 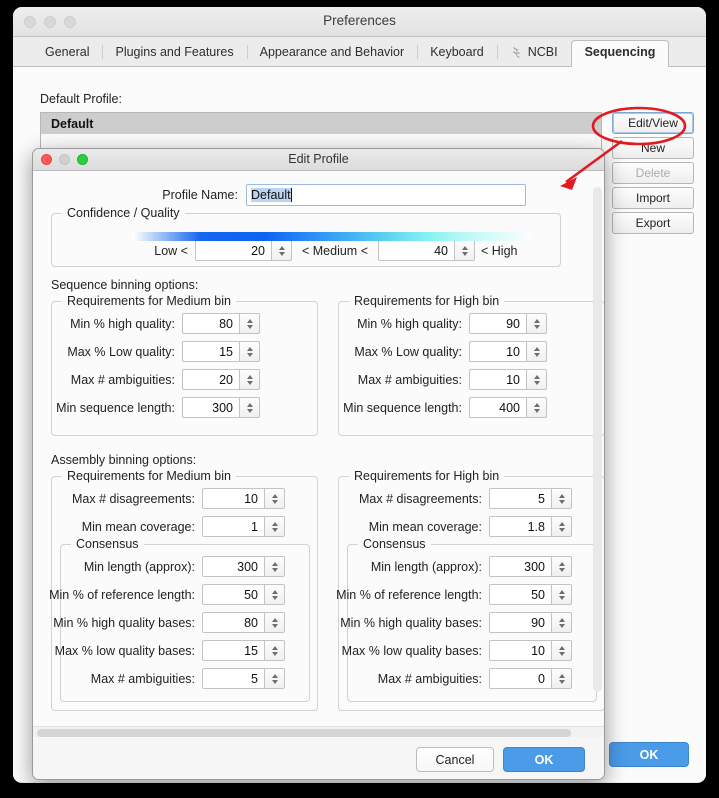 I want to click on field-value: 90, so click(x=520, y=622).